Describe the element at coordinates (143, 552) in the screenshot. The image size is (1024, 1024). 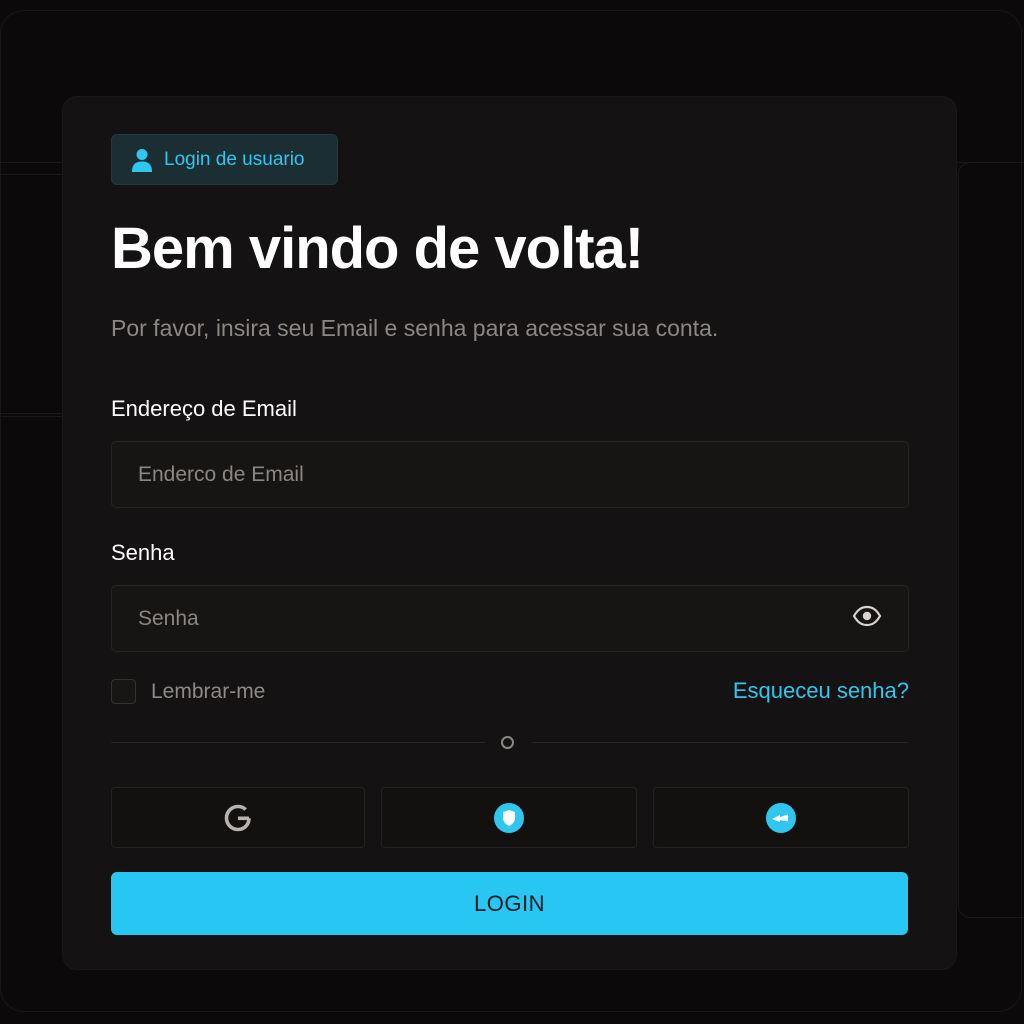
I see `password-label: Senha` at that location.